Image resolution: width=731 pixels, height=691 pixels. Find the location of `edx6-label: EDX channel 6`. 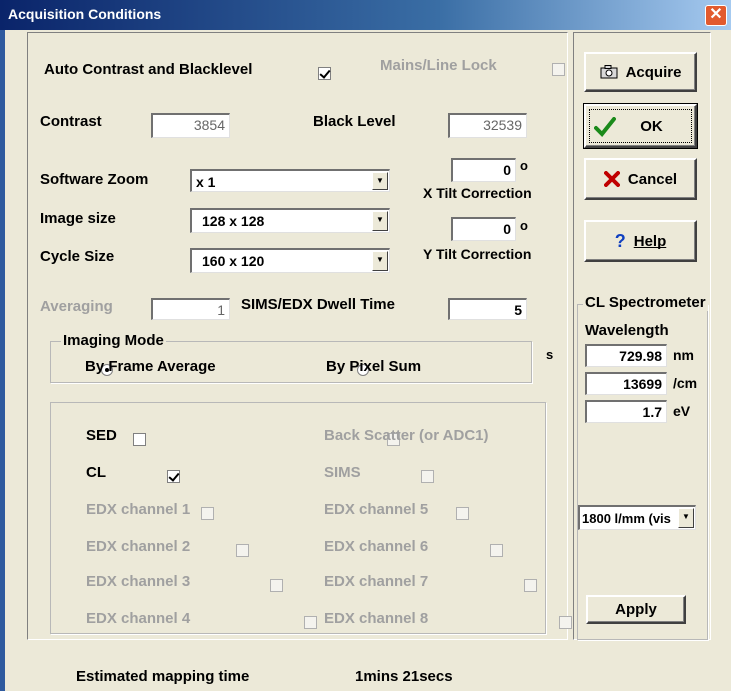

edx6-label: EDX channel 6 is located at coordinates (376, 546).